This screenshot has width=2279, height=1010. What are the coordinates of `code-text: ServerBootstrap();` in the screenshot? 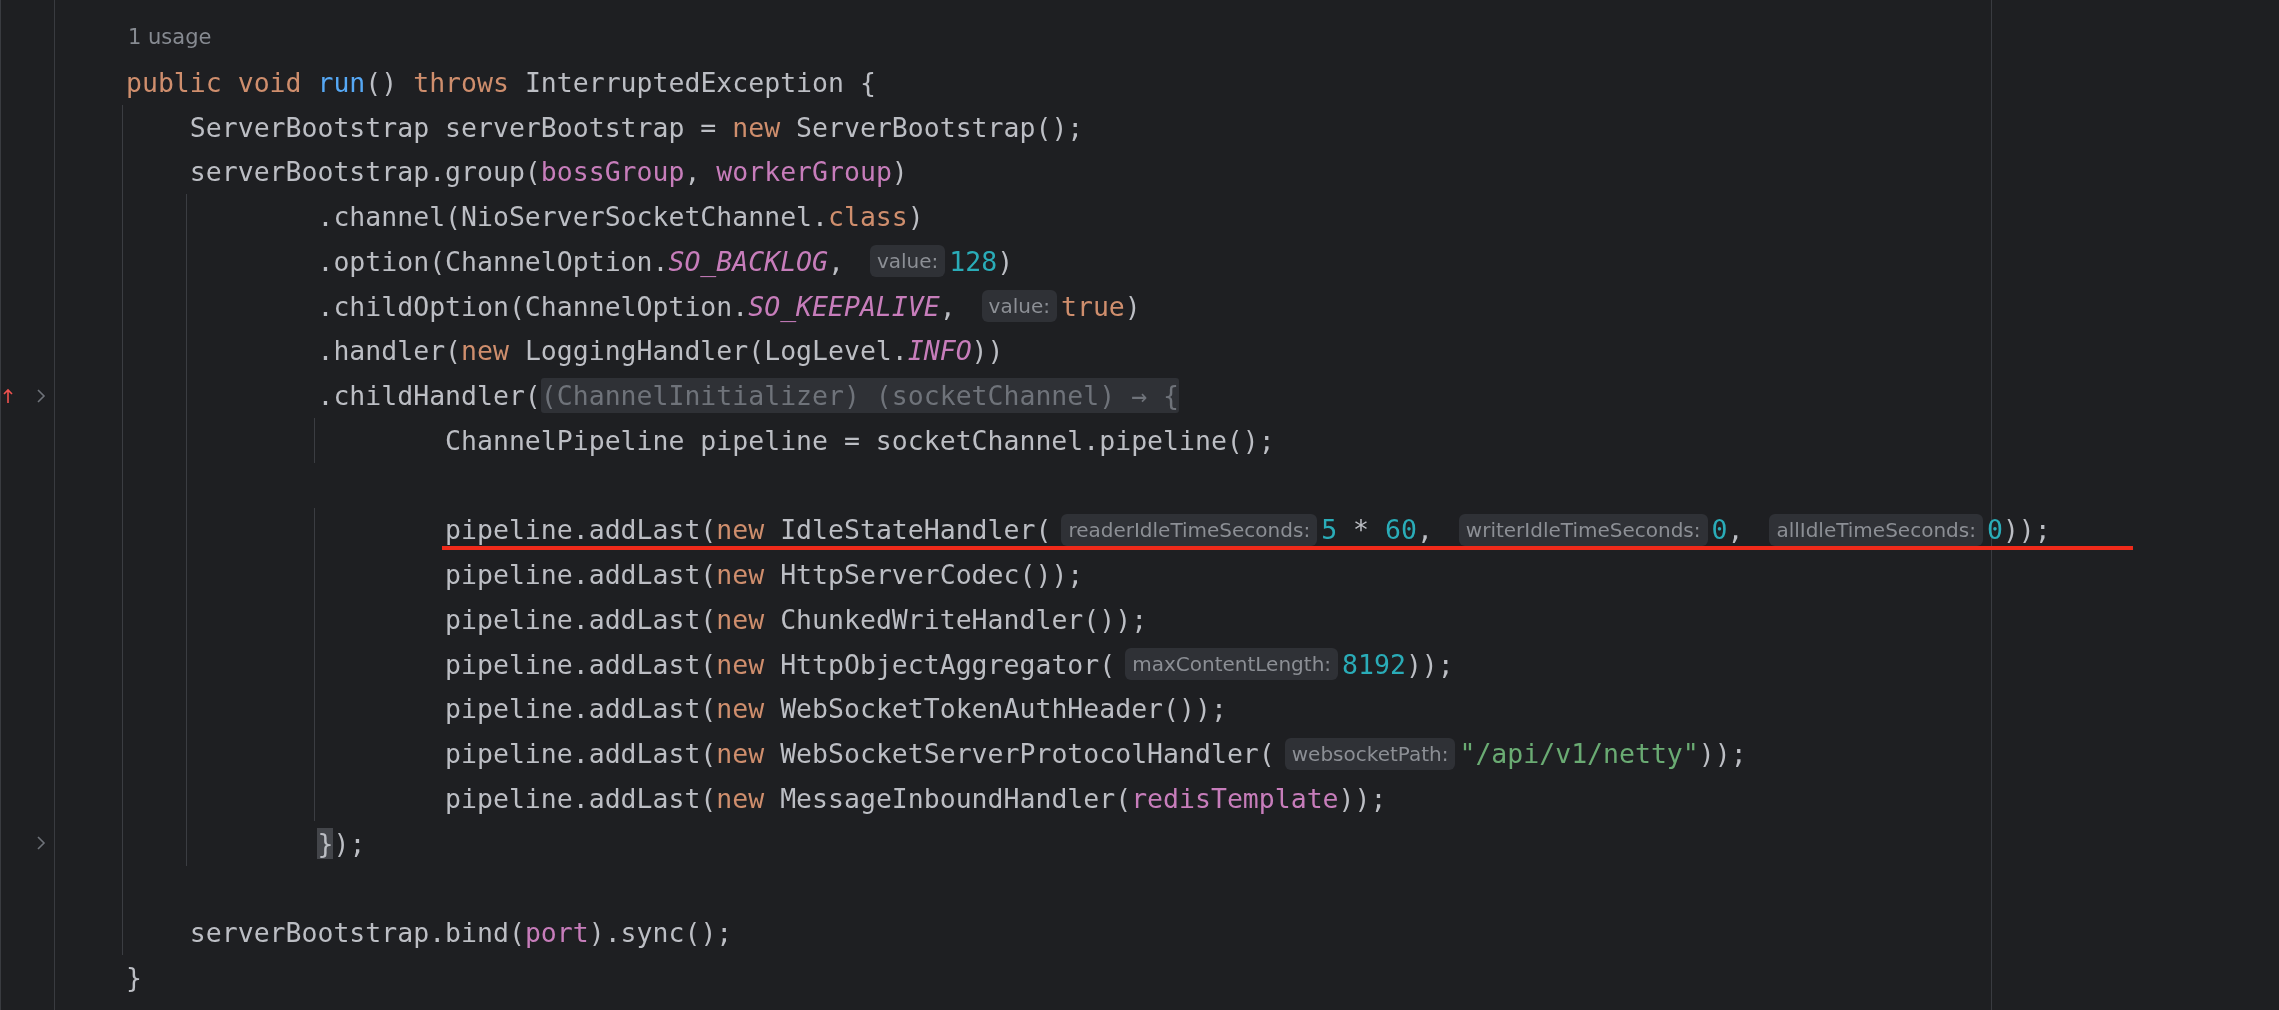 It's located at (940, 127).